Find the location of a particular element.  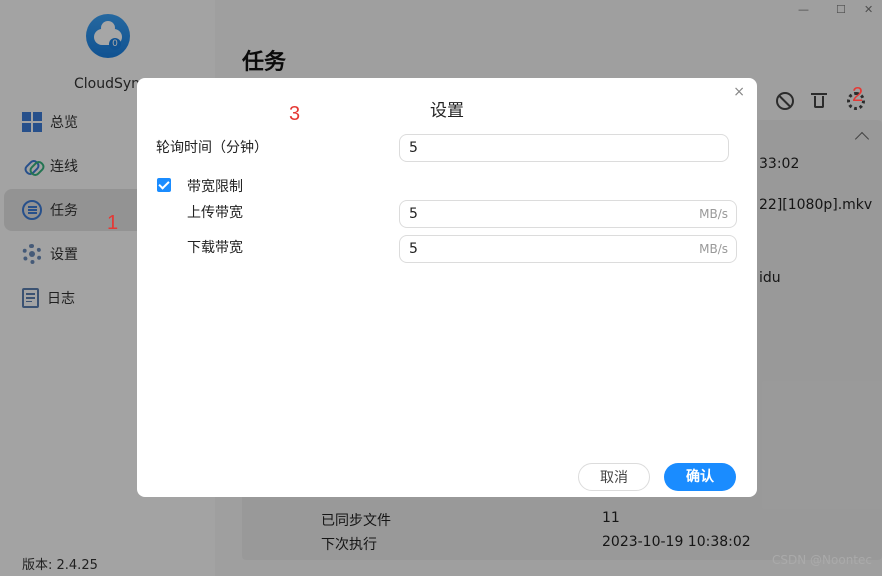

download-bandwidth-value: 5 is located at coordinates (413, 249).